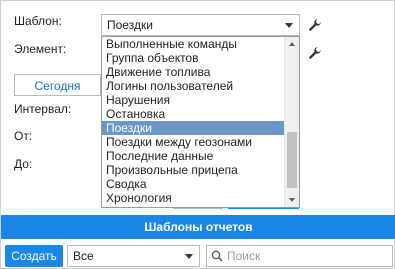 The height and width of the screenshot is (269, 395). Describe the element at coordinates (193, 156) in the screenshot. I see `dropdown-option: Последние данные` at that location.